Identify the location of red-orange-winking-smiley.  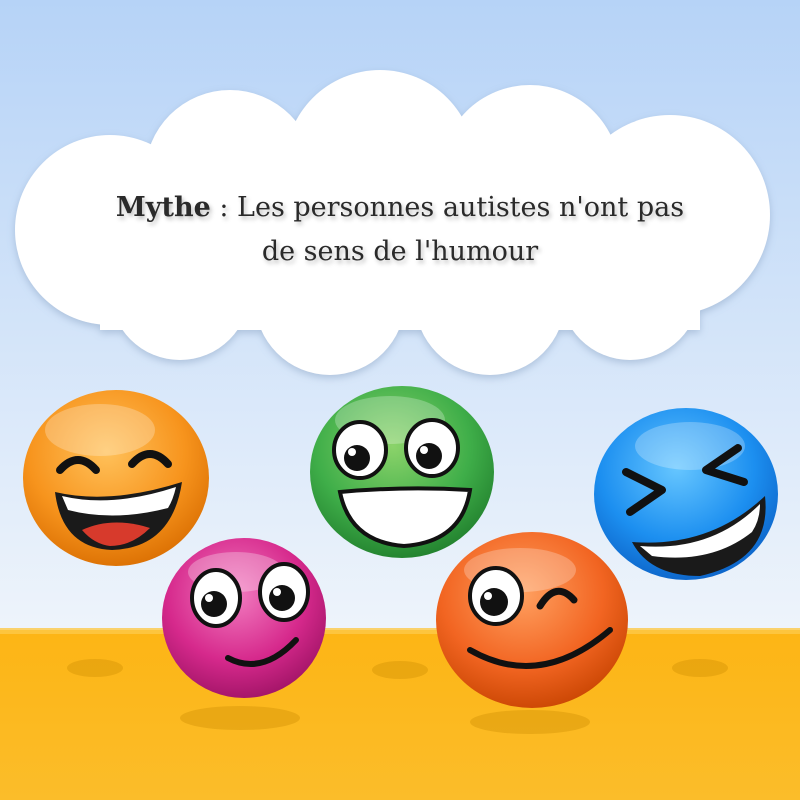
(532, 620).